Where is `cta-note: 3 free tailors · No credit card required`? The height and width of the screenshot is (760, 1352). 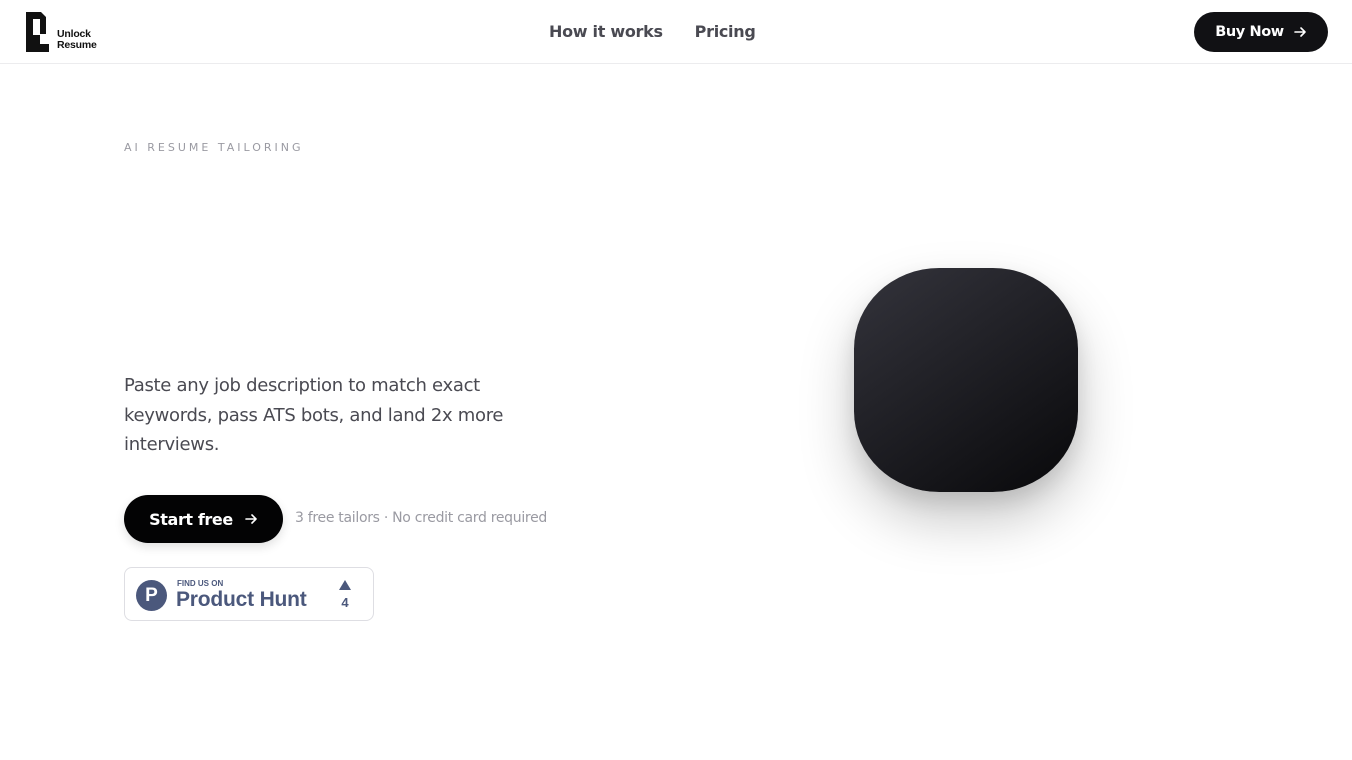 cta-note: 3 free tailors · No credit card required is located at coordinates (421, 518).